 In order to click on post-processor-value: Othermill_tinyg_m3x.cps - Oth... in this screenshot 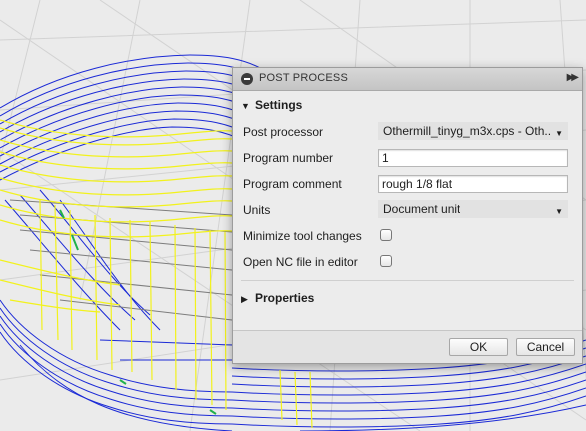, I will do `click(467, 131)`.